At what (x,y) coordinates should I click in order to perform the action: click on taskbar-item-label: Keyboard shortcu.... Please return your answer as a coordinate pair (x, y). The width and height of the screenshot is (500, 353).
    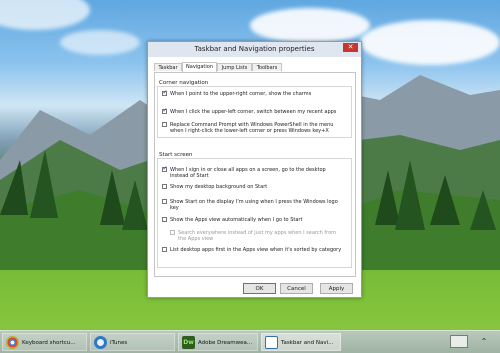
    Looking at the image, I should click on (49, 343).